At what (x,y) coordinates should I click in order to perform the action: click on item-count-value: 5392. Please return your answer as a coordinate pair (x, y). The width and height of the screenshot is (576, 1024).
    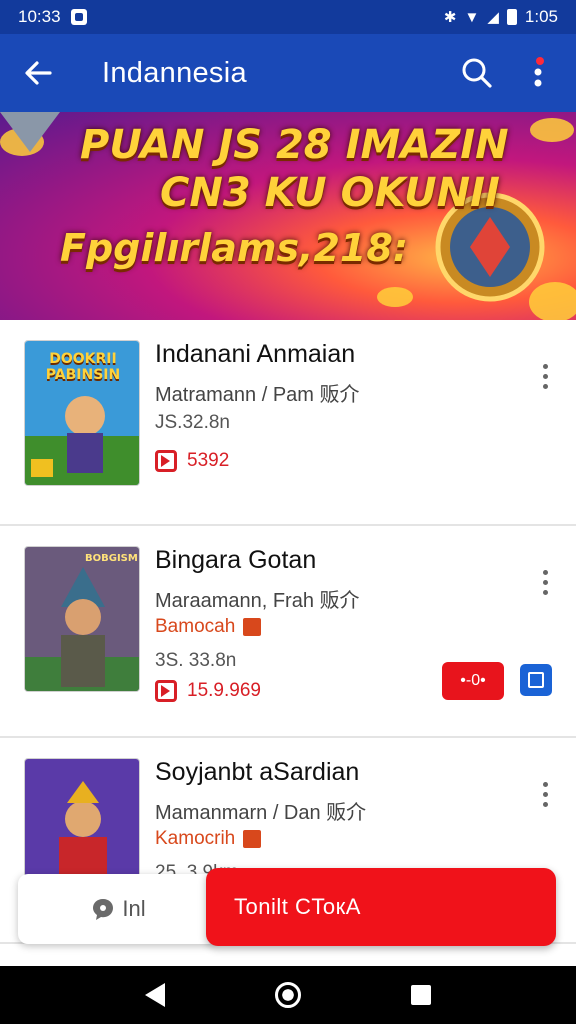
    Looking at the image, I should click on (208, 460).